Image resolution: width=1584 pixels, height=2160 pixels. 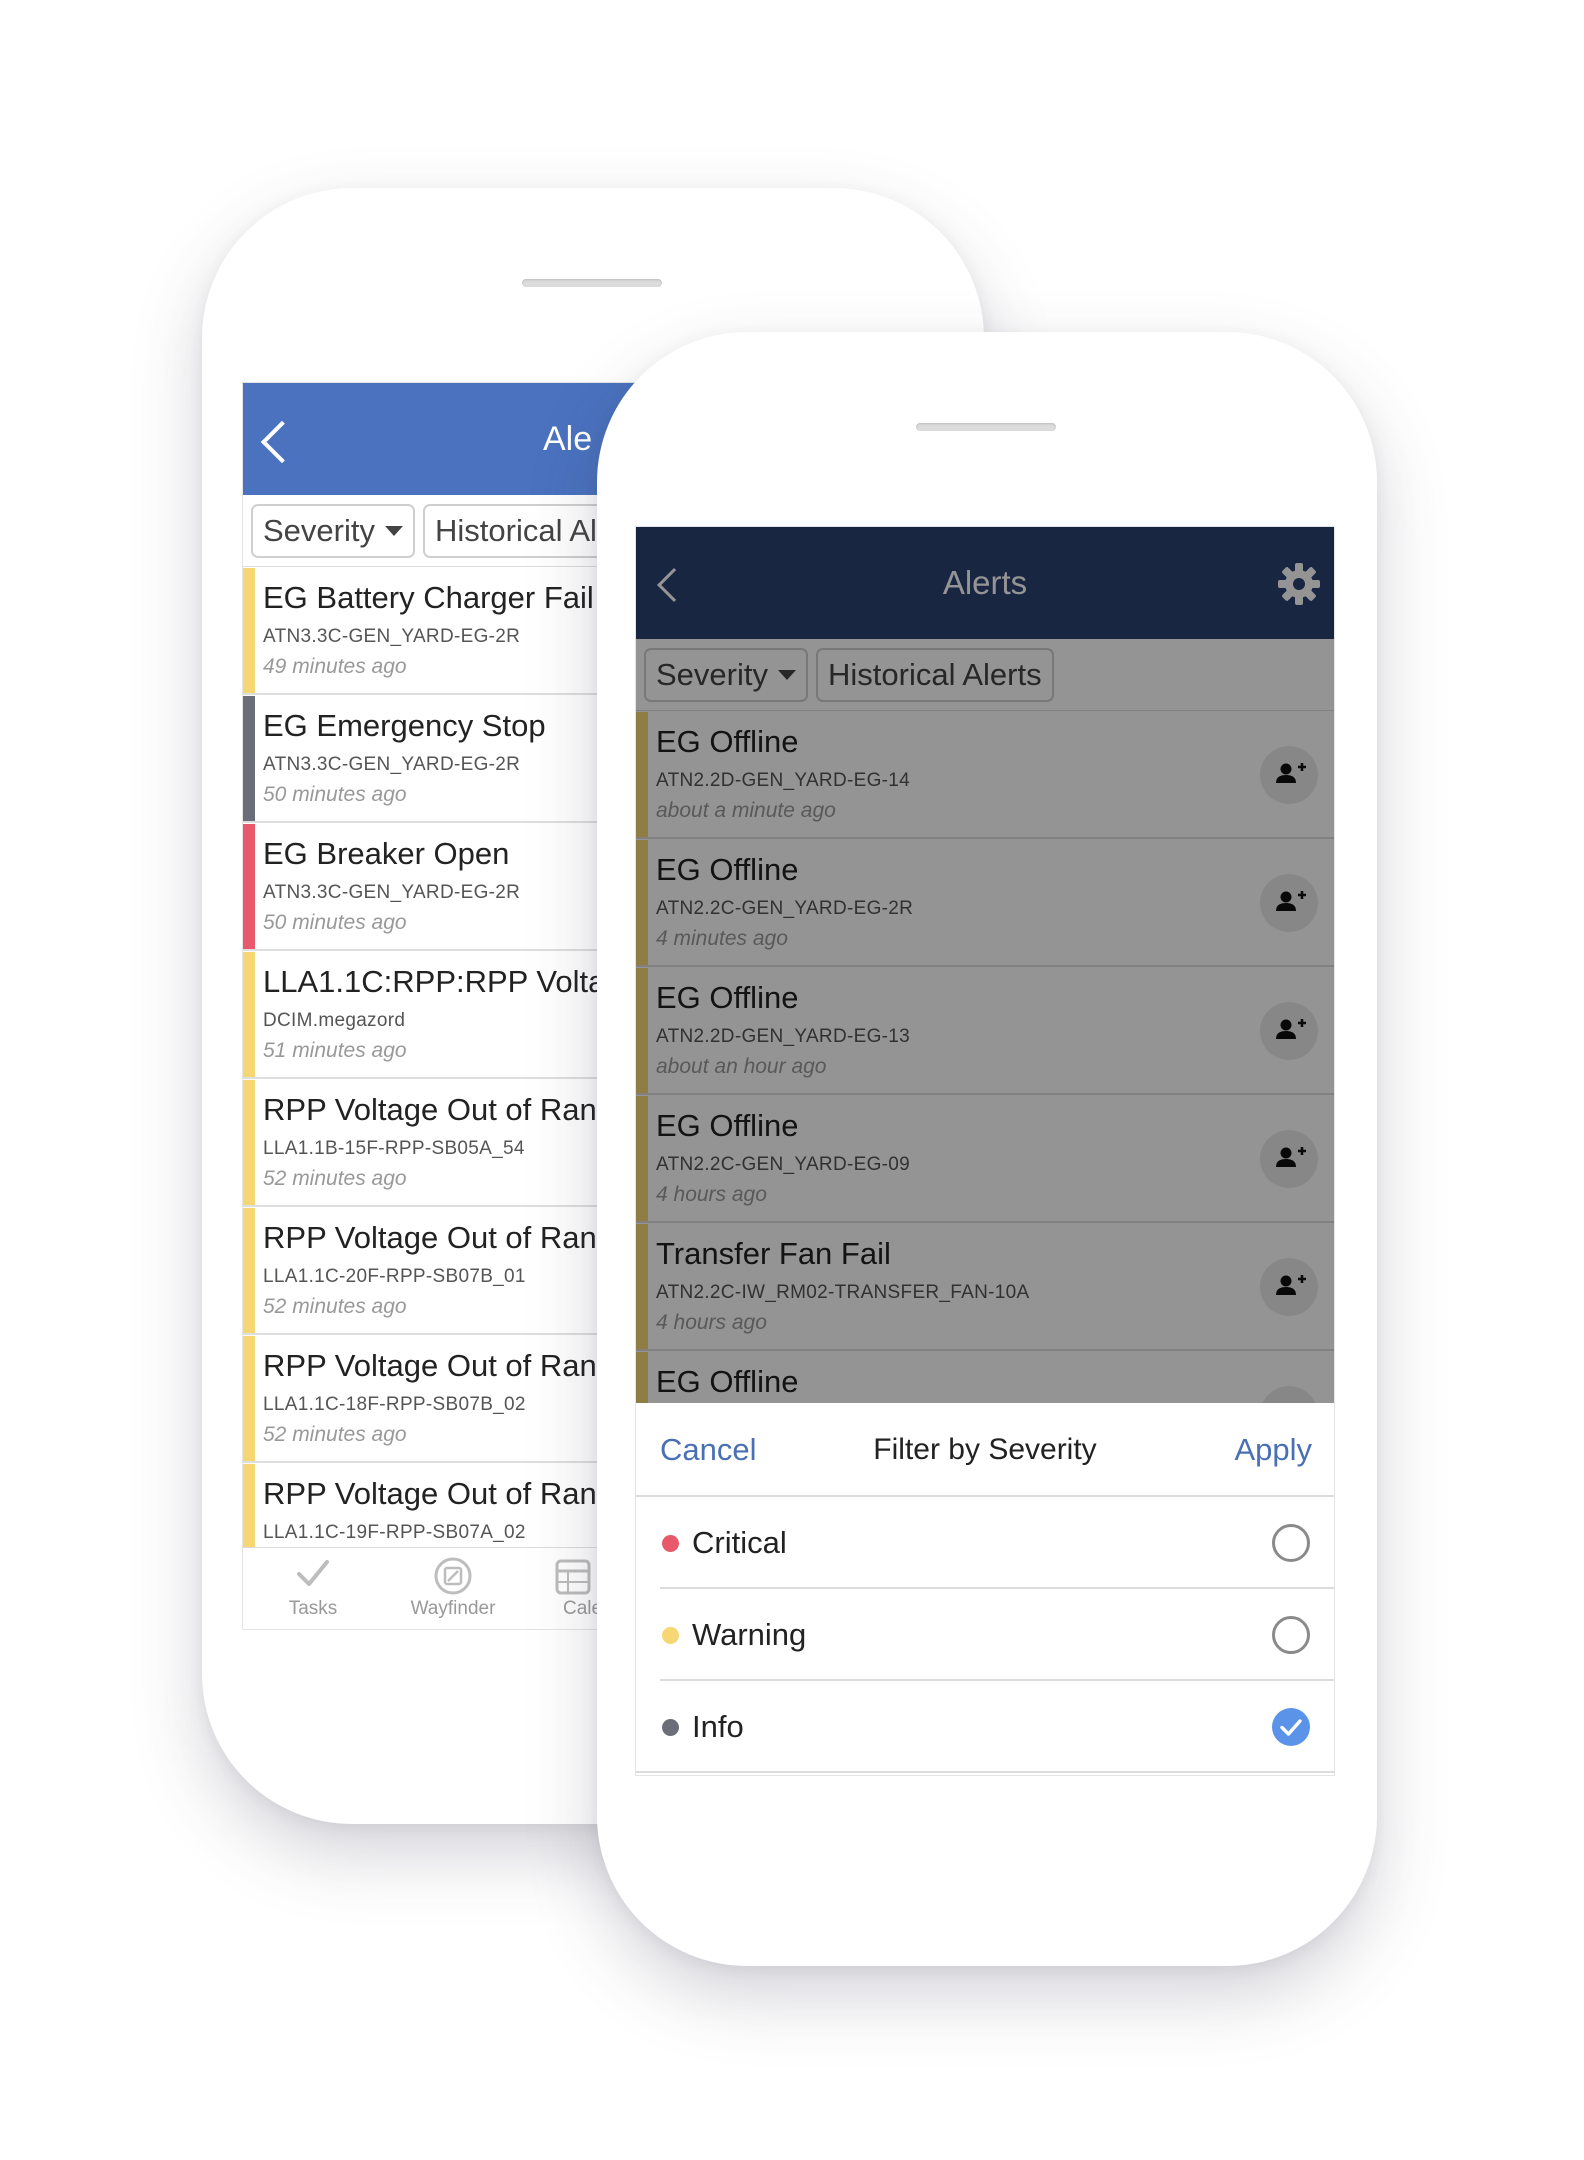 What do you see at coordinates (392, 892) in the screenshot?
I see `alert-source: ATN3.3C-GEN_YARD-EG-2R` at bounding box center [392, 892].